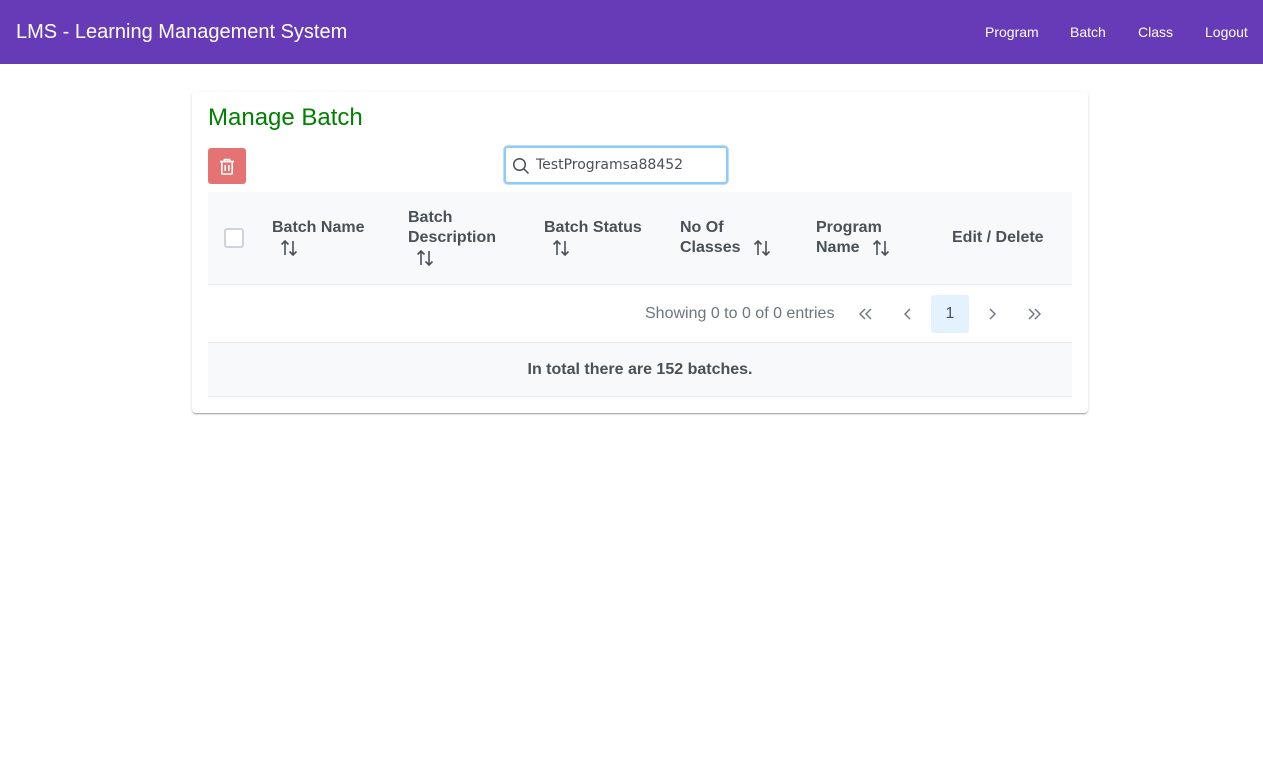 The width and height of the screenshot is (1263, 765). I want to click on nav-batch: Batch, so click(1088, 32).